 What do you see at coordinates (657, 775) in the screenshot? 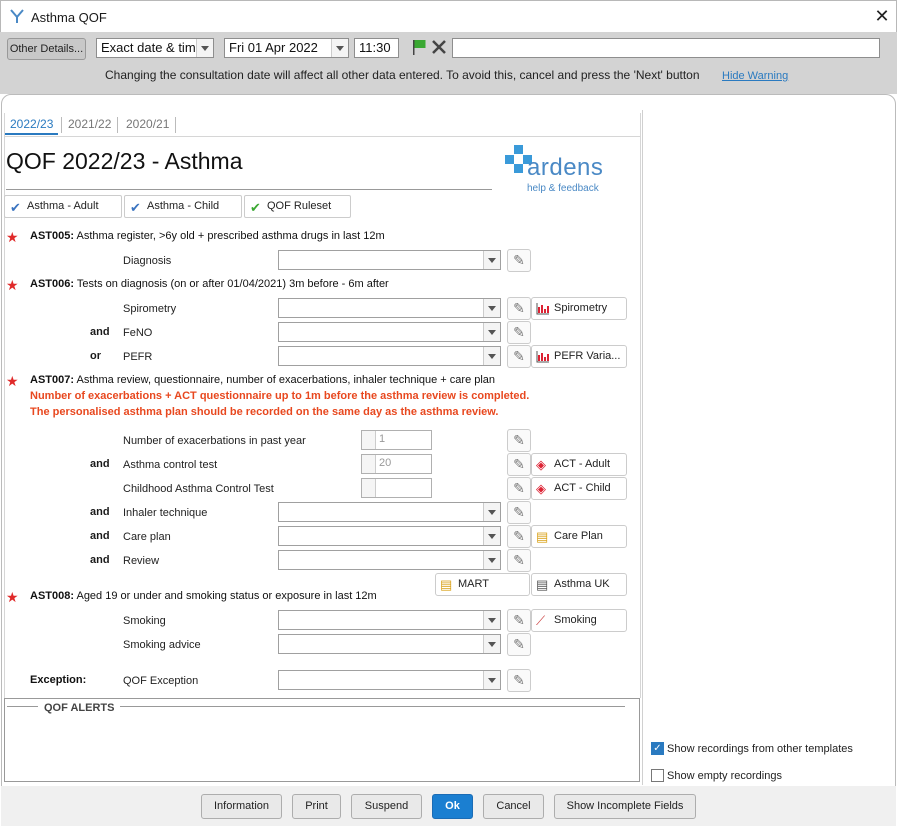
I see `show-empty-checkbox` at bounding box center [657, 775].